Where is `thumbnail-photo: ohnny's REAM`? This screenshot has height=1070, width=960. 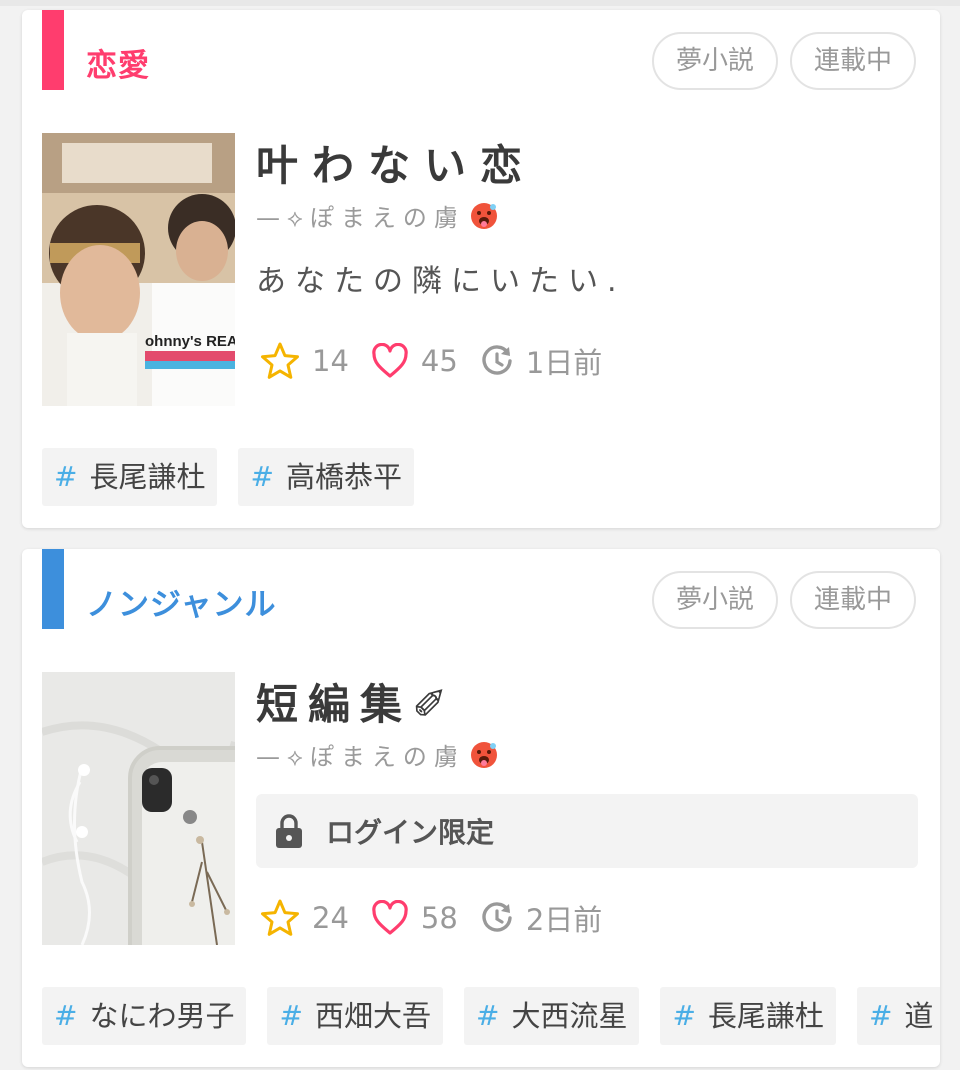 thumbnail-photo: ohnny's REAM is located at coordinates (138, 269).